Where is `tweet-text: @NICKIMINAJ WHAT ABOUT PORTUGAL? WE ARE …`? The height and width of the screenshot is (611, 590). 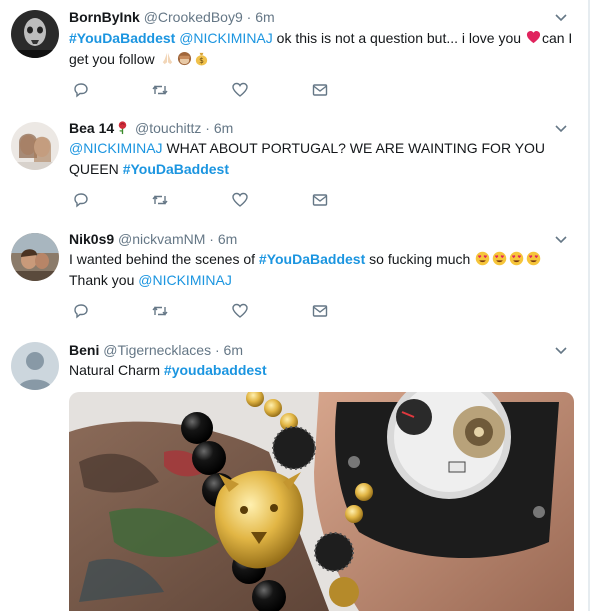 tweet-text: @NICKIMINAJ WHAT ABOUT PORTUGAL? WE ARE … is located at coordinates (324, 159).